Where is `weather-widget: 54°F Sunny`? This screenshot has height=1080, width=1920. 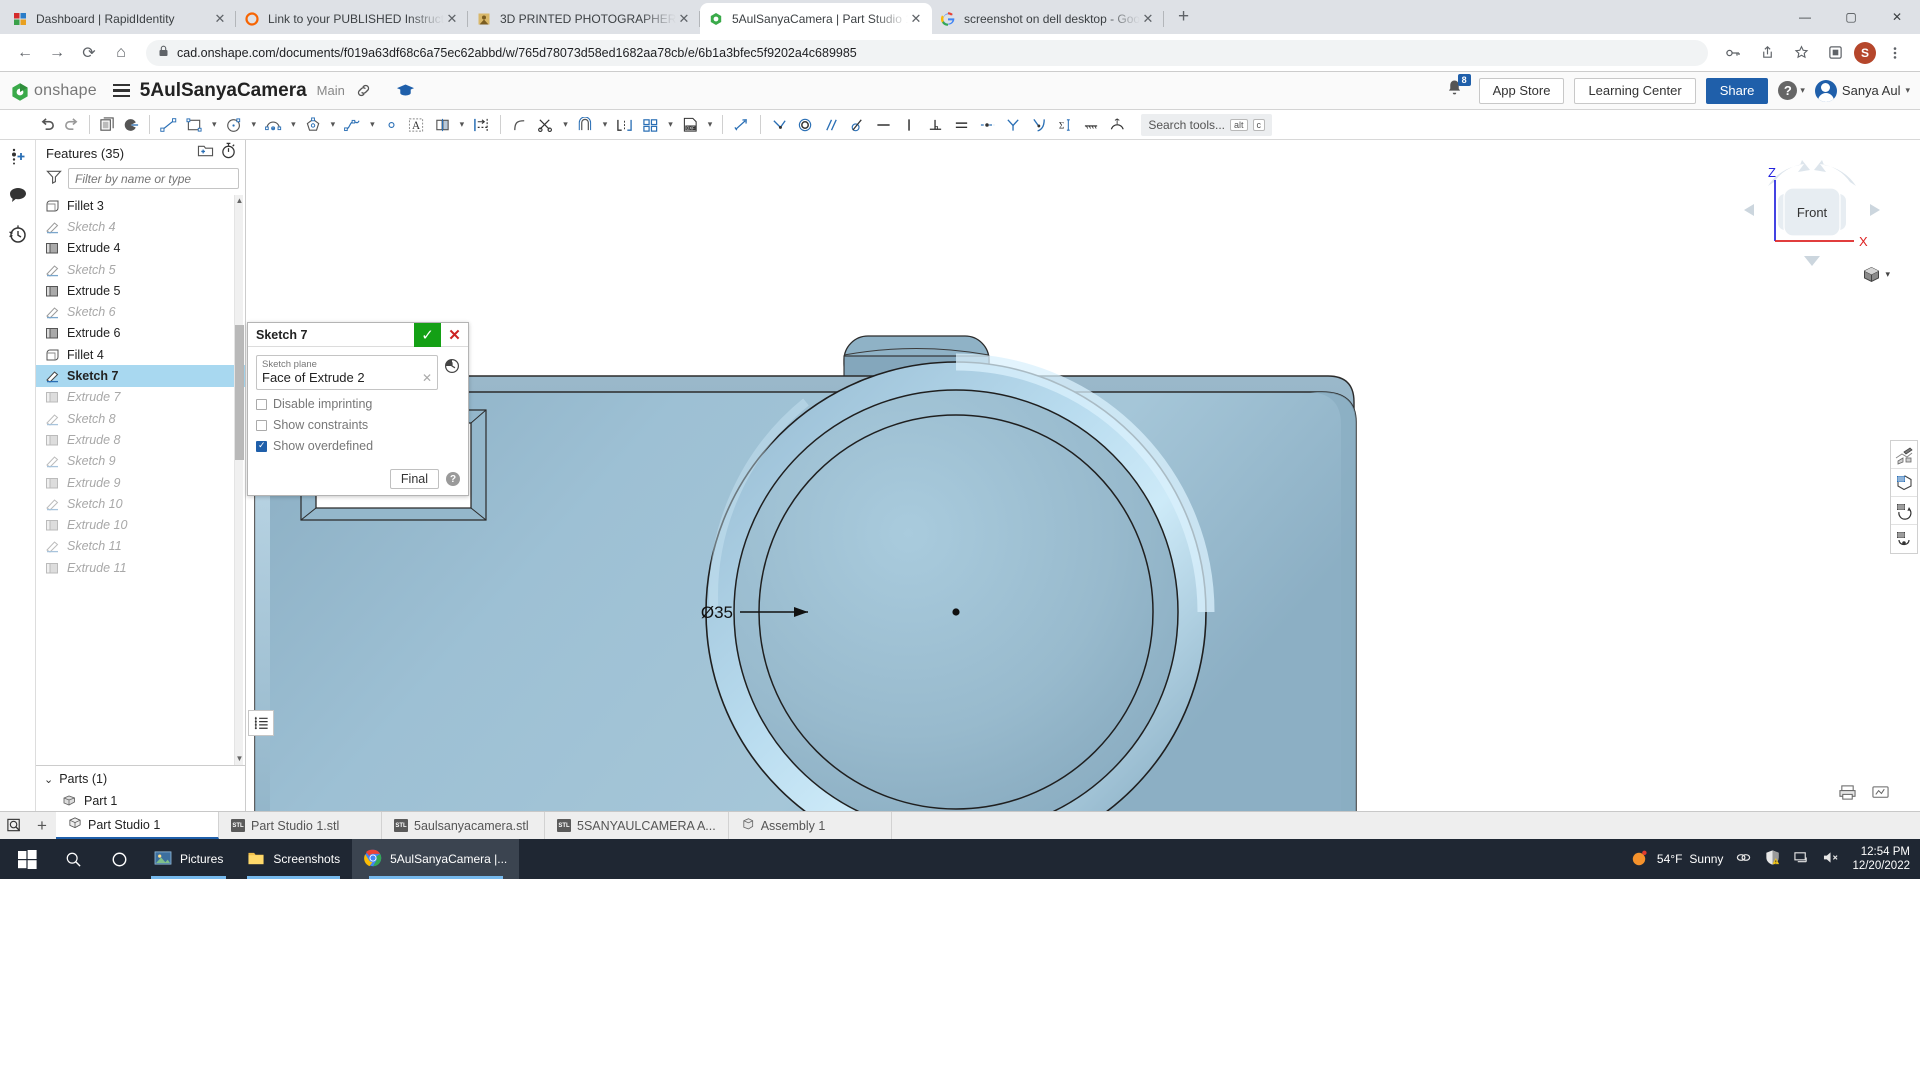 weather-widget: 54°F Sunny is located at coordinates (1676, 859).